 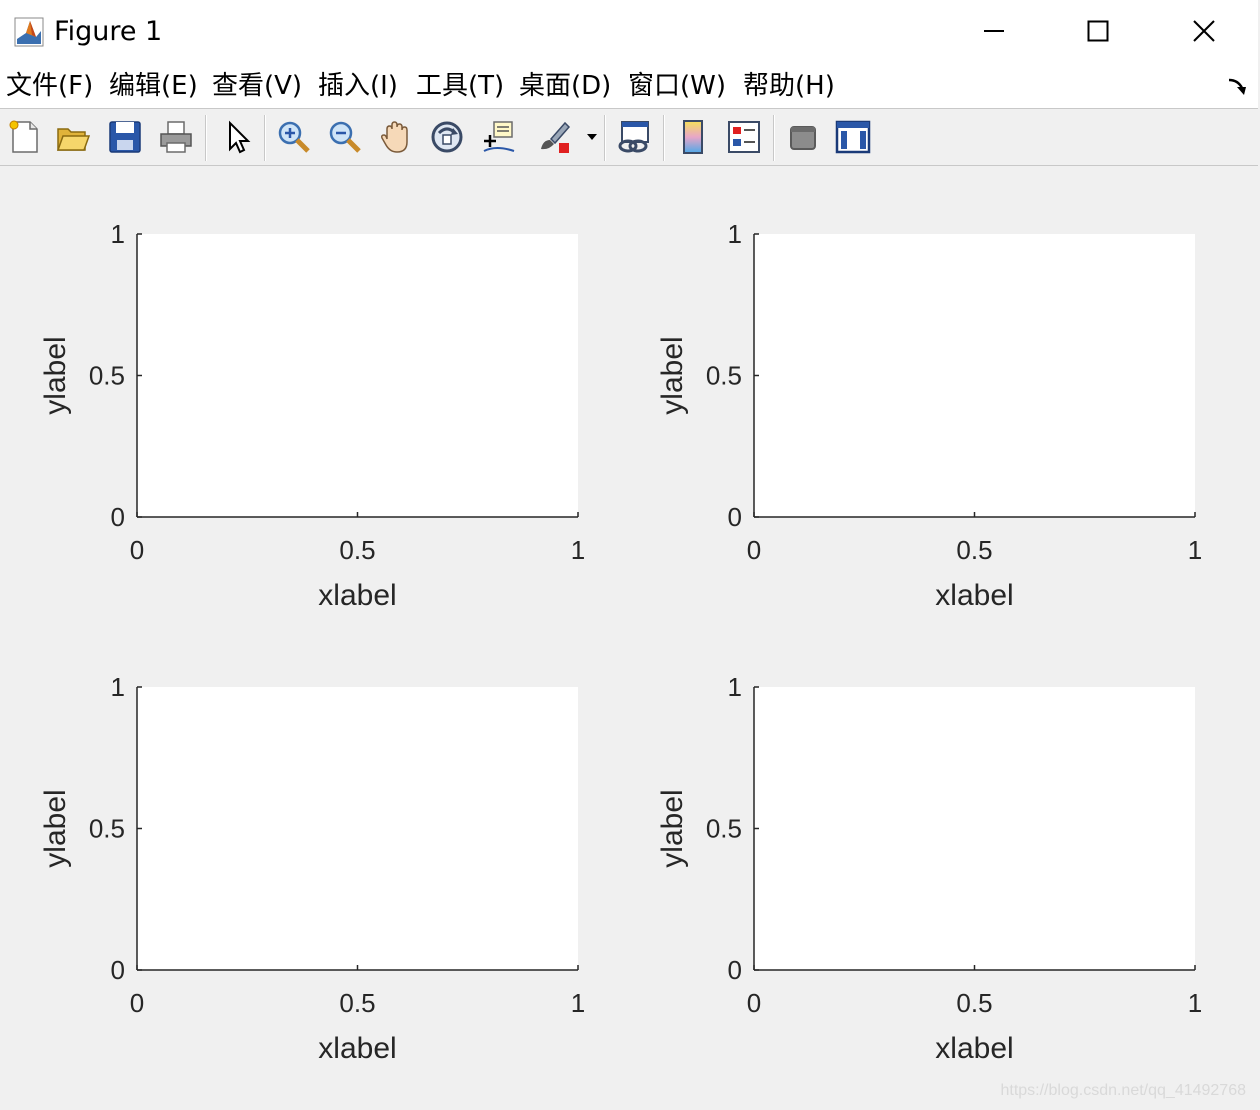 What do you see at coordinates (460, 86) in the screenshot?
I see `menu-tools: 工具(T)` at bounding box center [460, 86].